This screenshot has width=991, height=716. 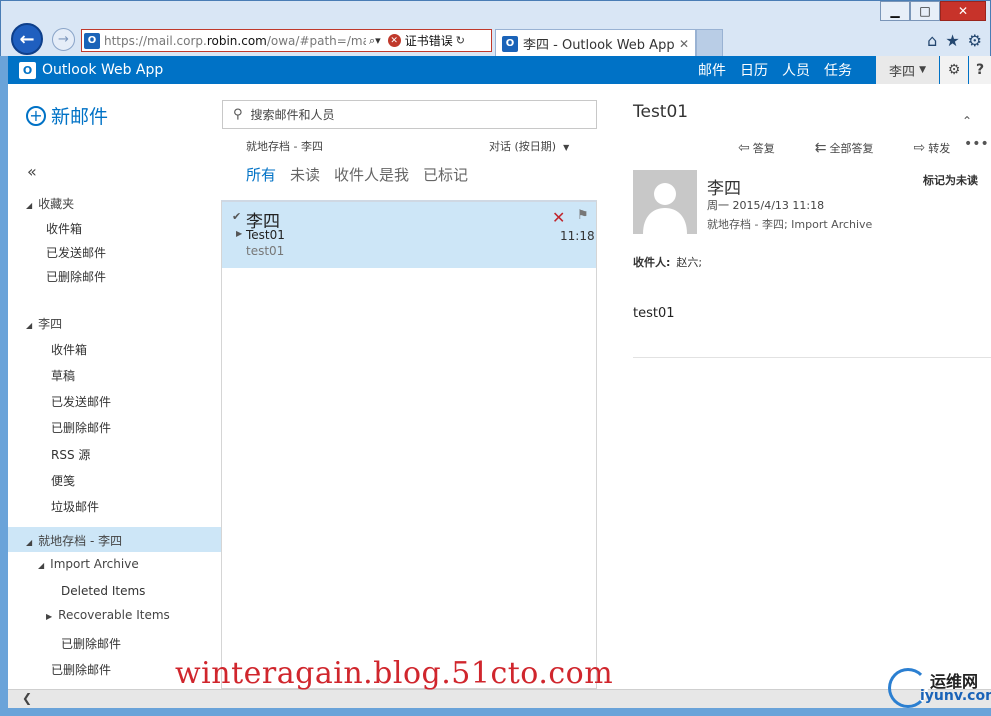 What do you see at coordinates (44, 323) in the screenshot?
I see `mailbox-header: ◢ 李四` at bounding box center [44, 323].